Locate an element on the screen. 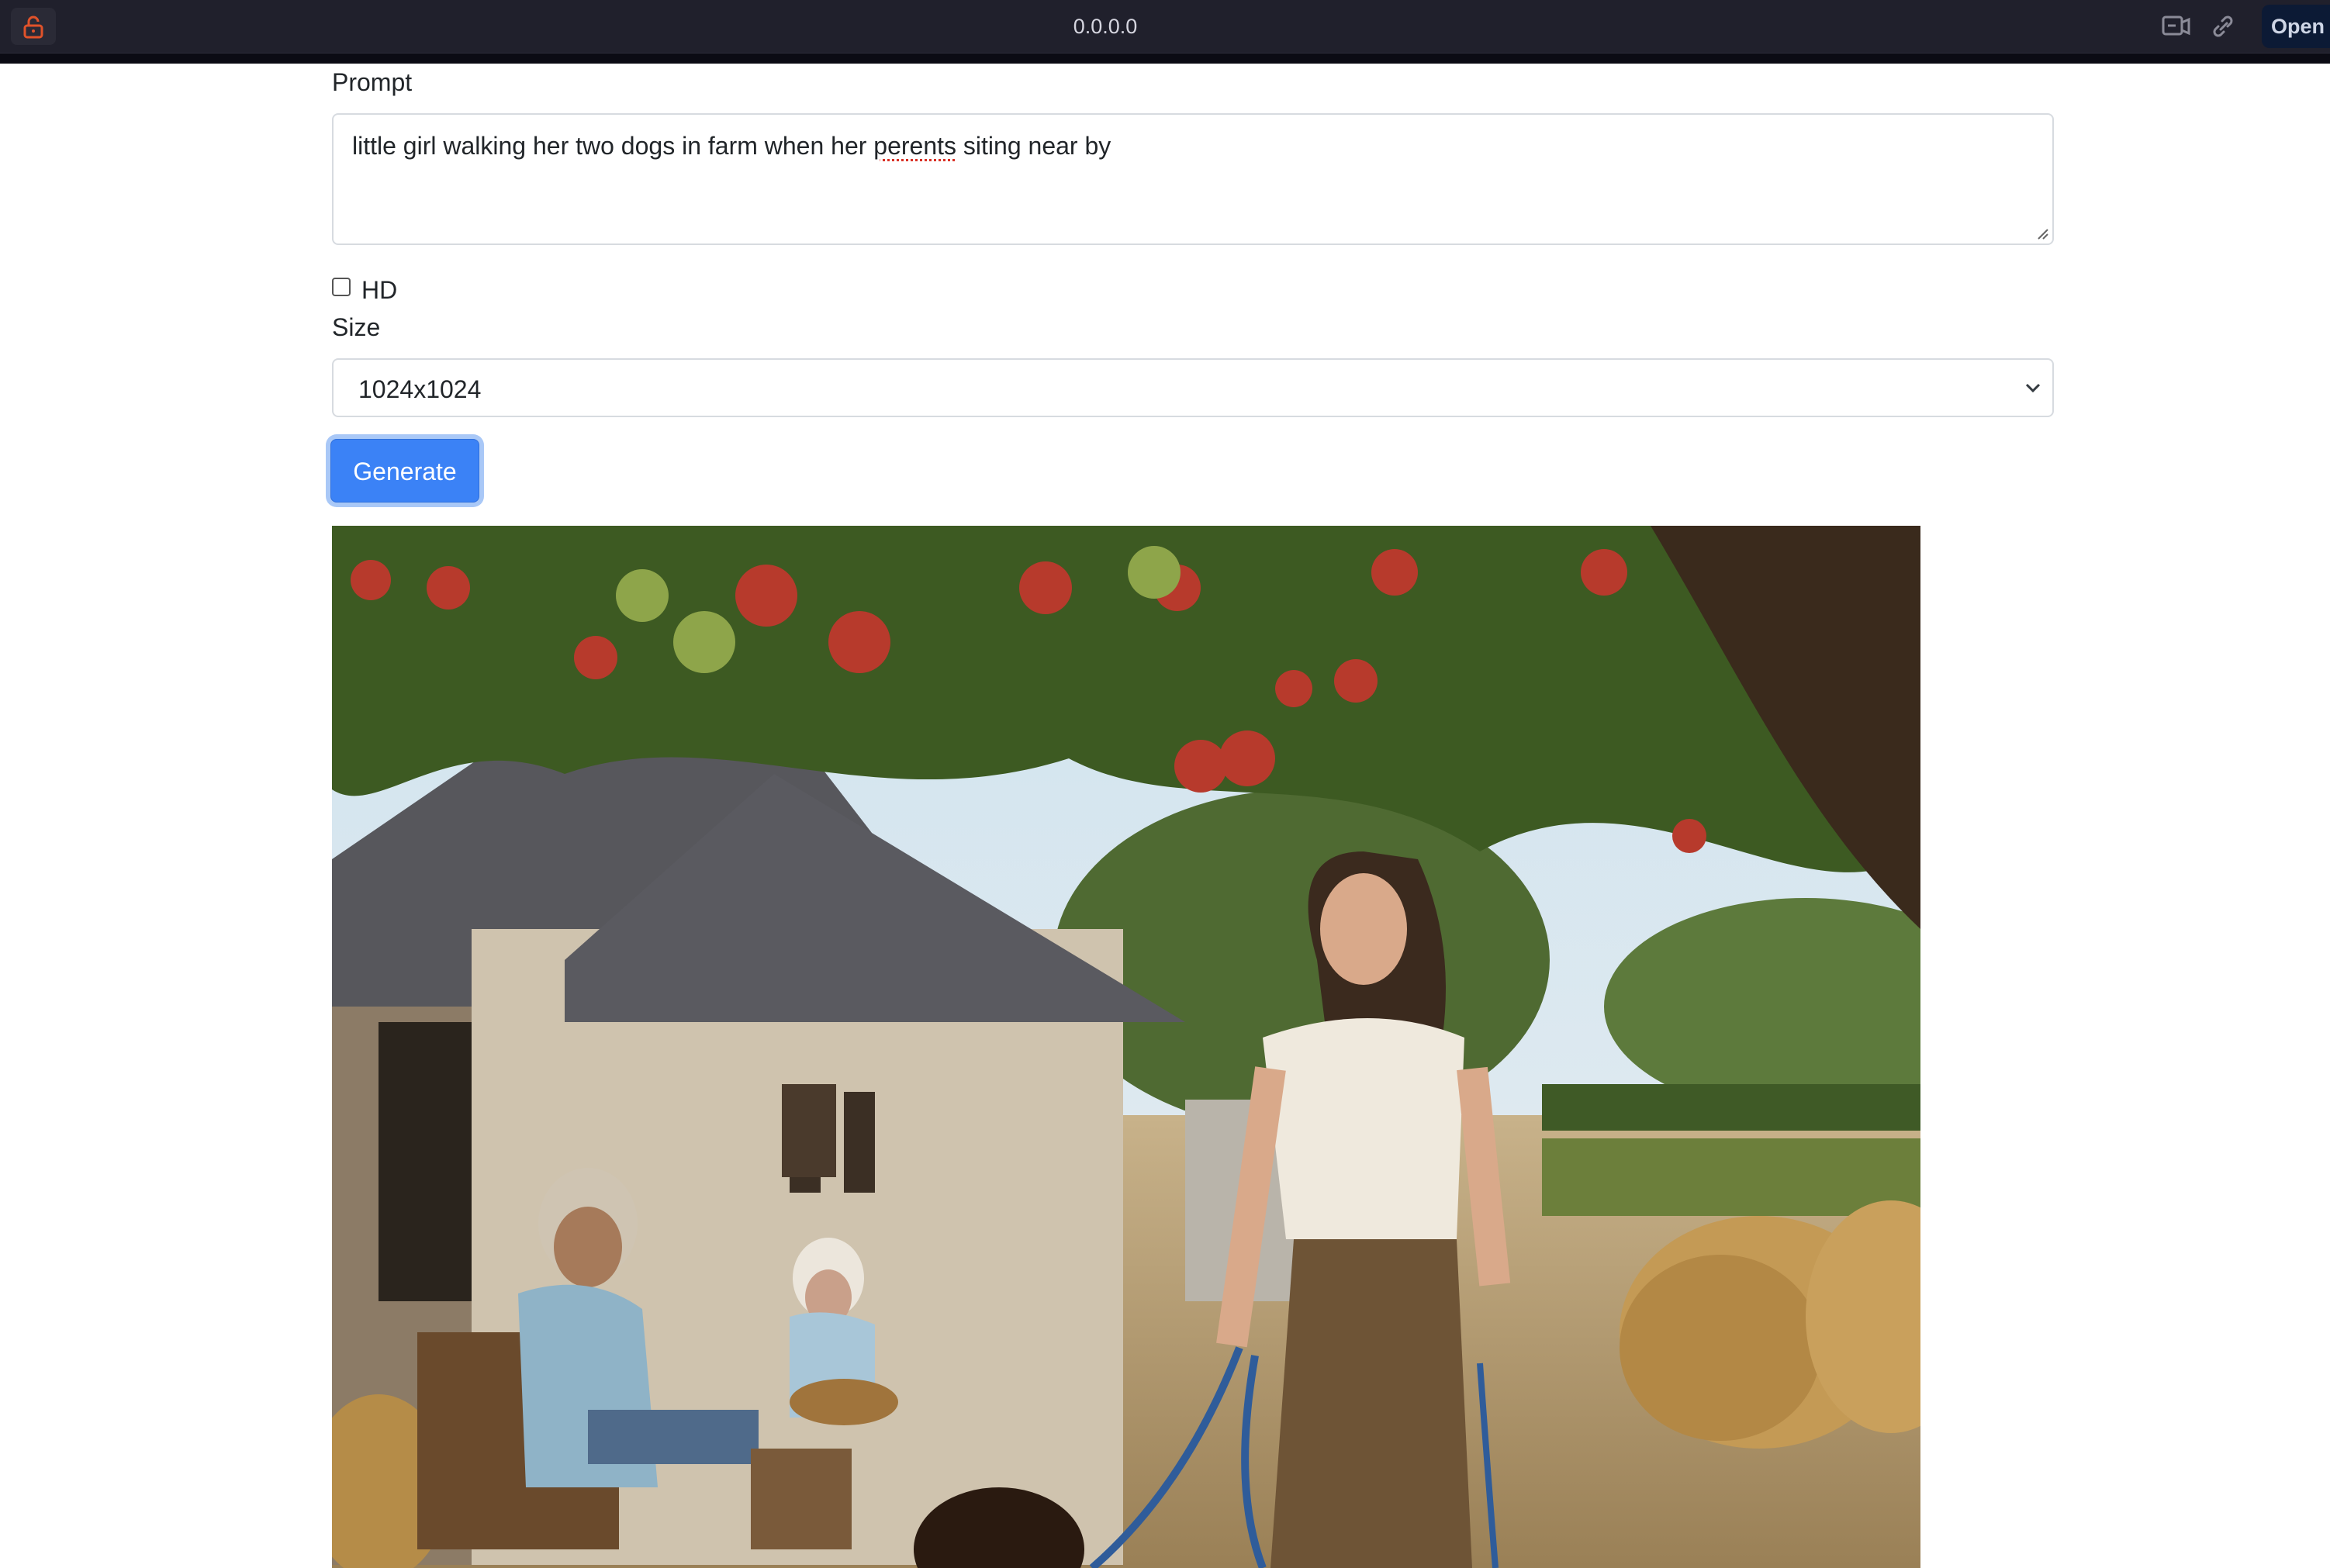 The width and height of the screenshot is (2330, 1568). site-security-button is located at coordinates (33, 26).